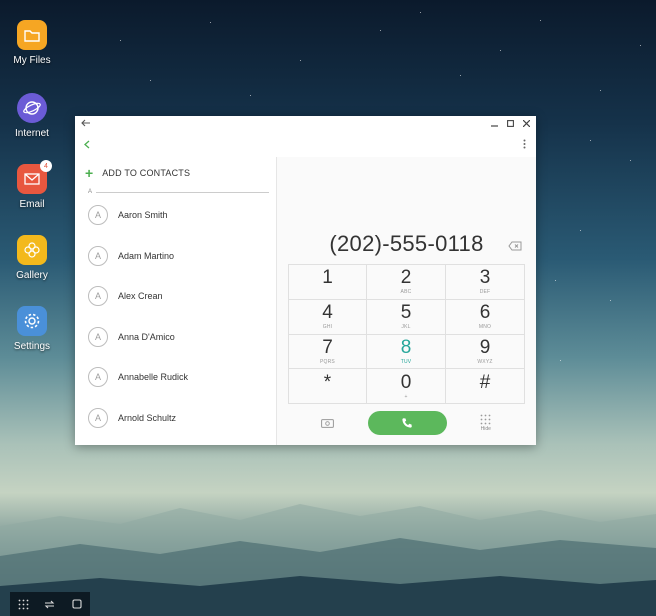 This screenshot has height=616, width=656. What do you see at coordinates (526, 124) in the screenshot?
I see `close-icon` at bounding box center [526, 124].